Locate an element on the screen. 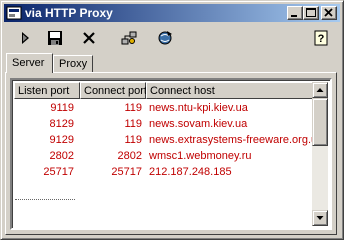  connect-button is located at coordinates (129, 38).